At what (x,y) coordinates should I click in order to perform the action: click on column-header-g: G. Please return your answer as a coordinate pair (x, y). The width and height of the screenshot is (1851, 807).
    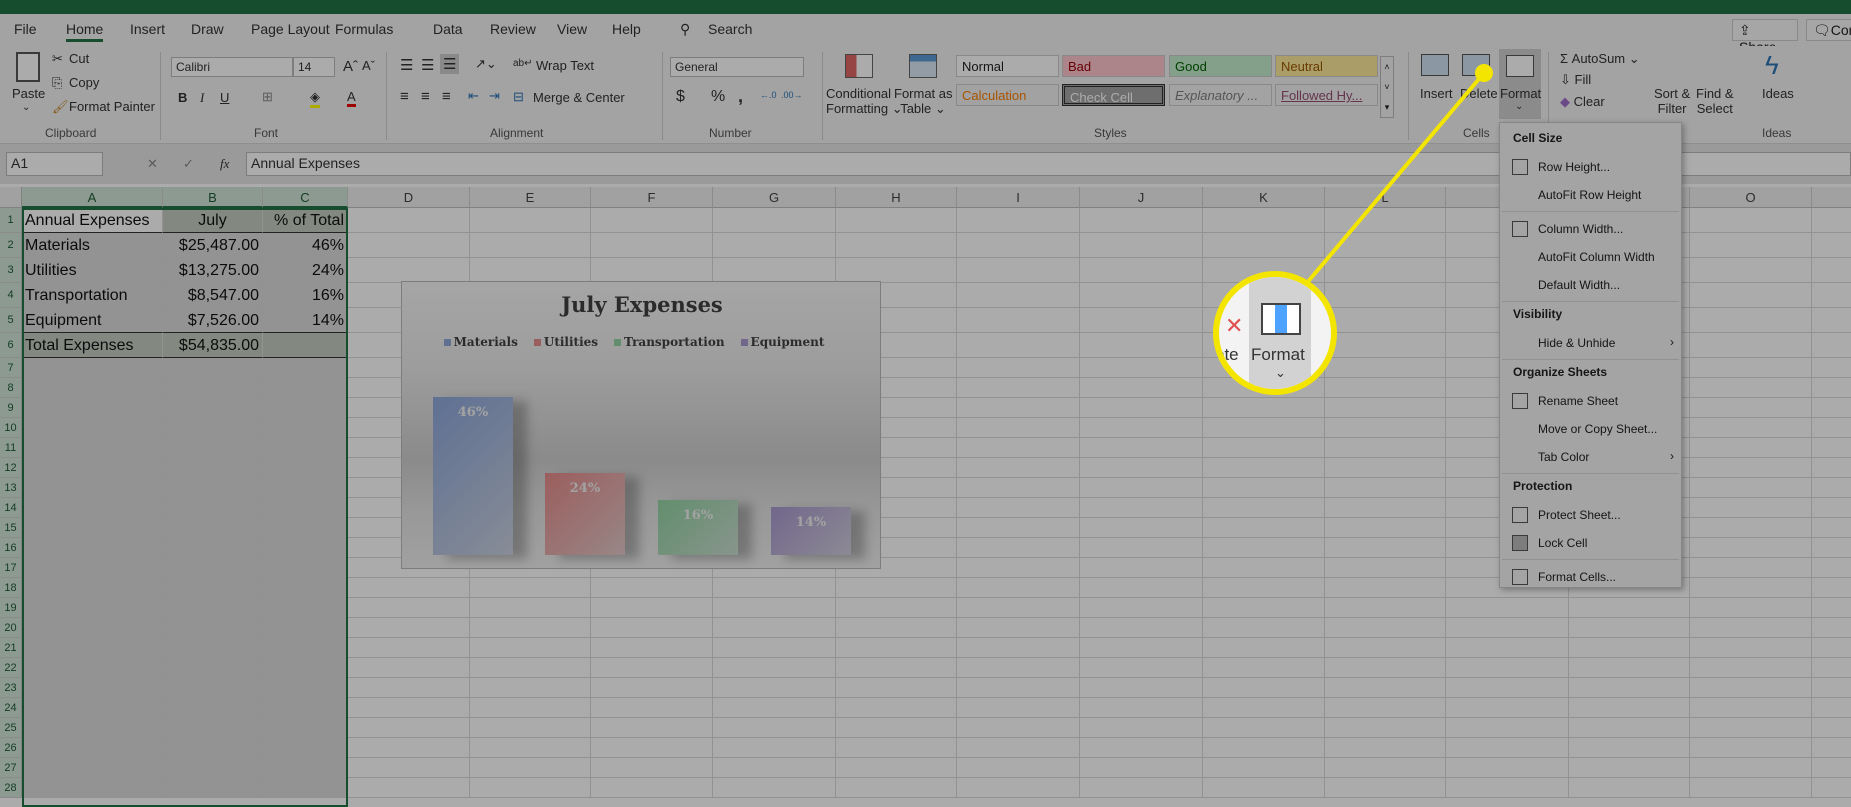
    Looking at the image, I should click on (774, 197).